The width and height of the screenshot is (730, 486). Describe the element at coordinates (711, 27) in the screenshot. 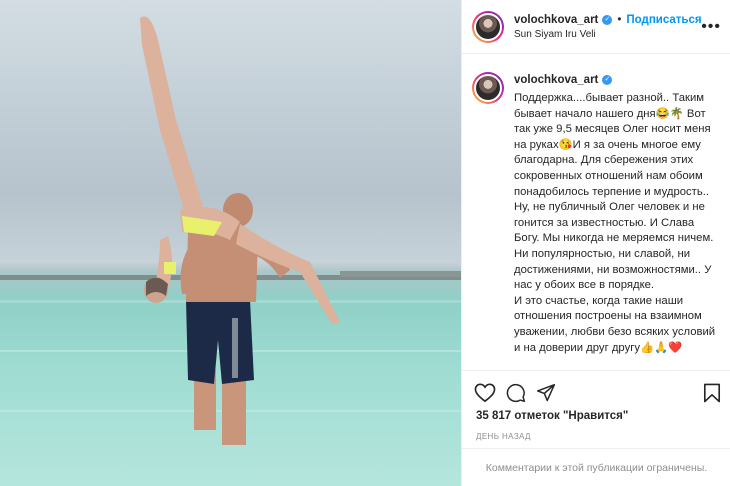

I see `more-options-icon: •••` at that location.